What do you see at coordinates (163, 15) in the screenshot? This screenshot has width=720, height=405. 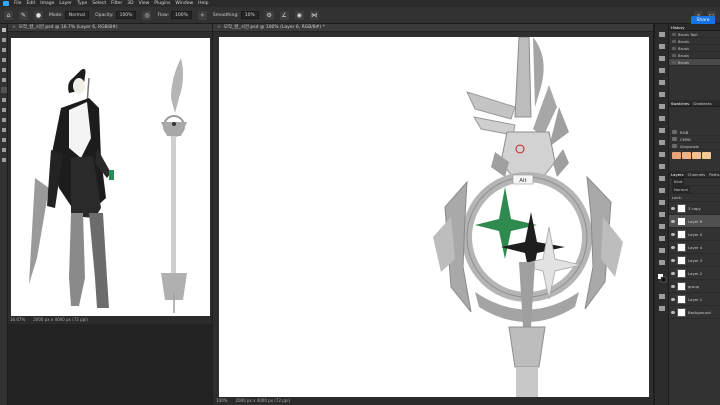 I see `flow-label: Flow:` at bounding box center [163, 15].